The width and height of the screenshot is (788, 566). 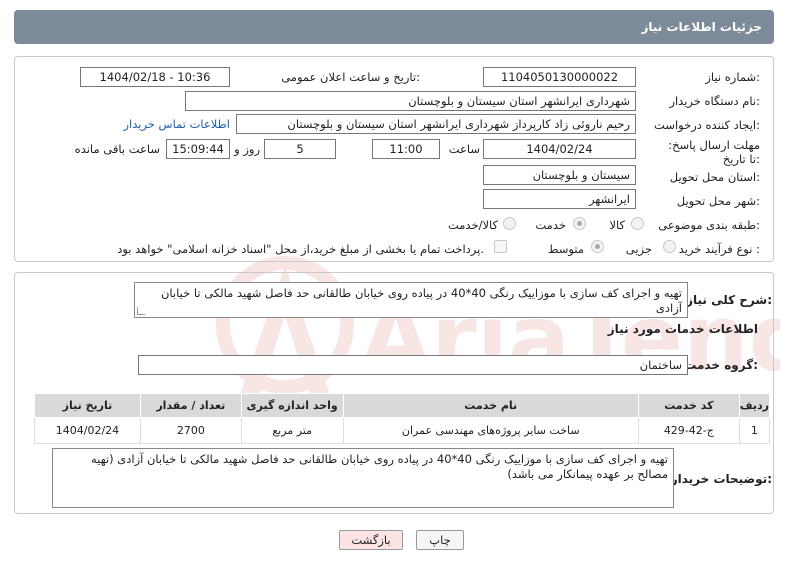 I want to click on col-quantity: تعداد / مقدار, so click(x=190, y=405).